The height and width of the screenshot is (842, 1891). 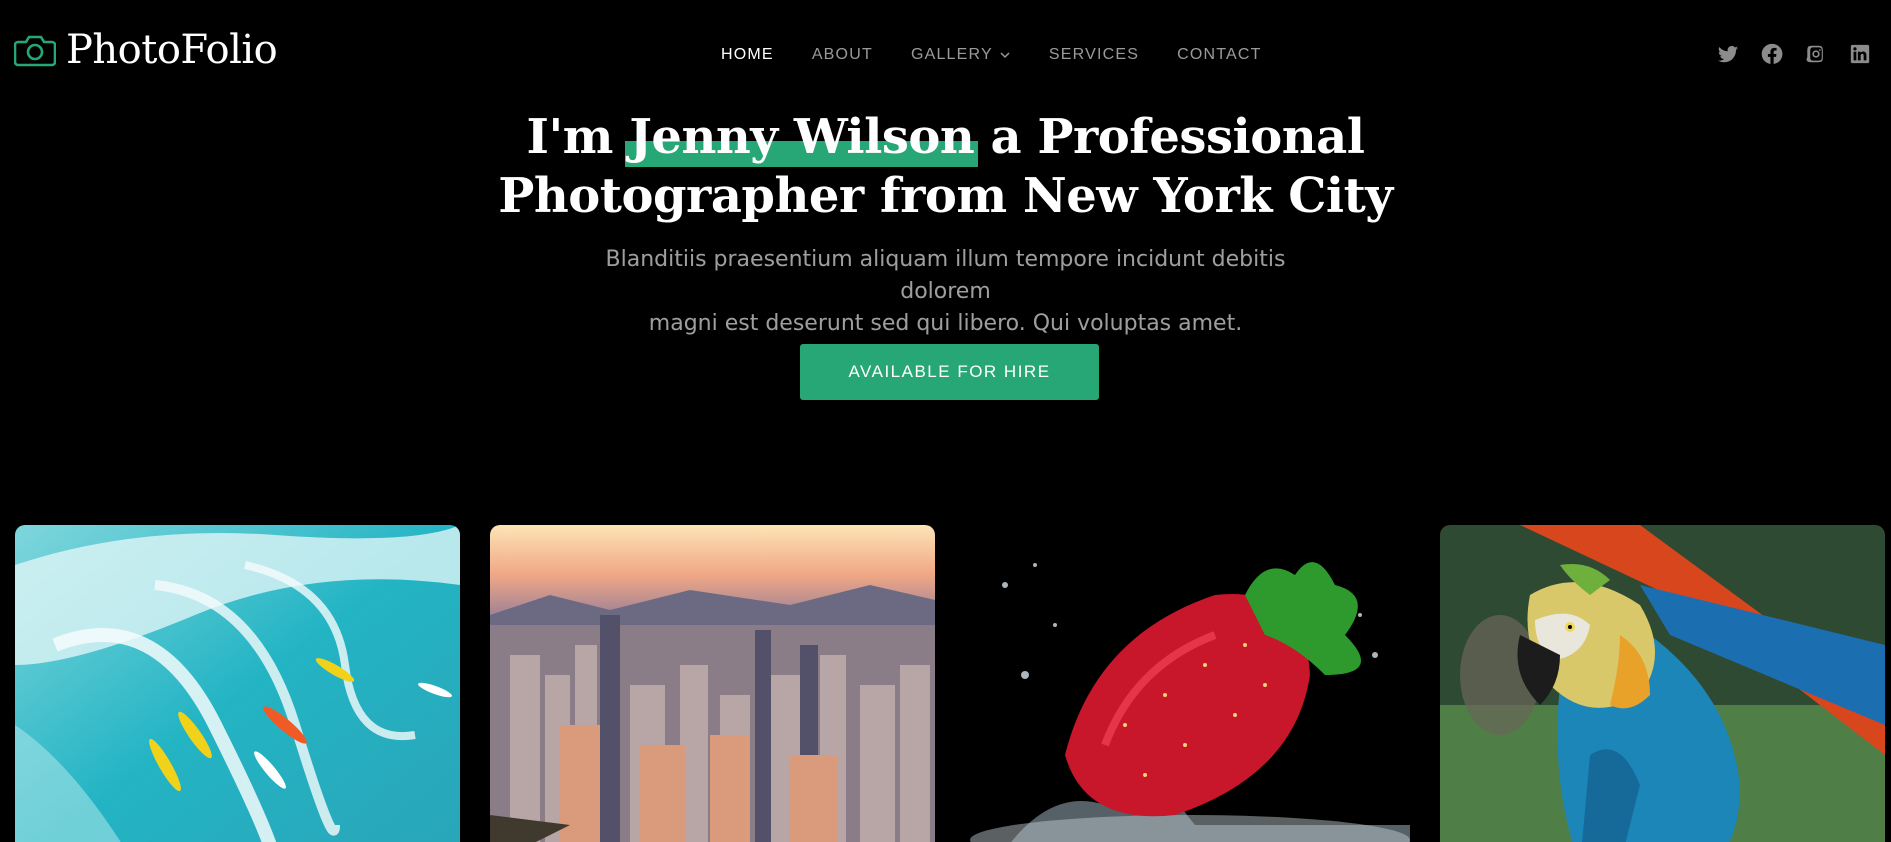 What do you see at coordinates (1177, 137) in the screenshot?
I see `hero-title-suffix: a Professional` at bounding box center [1177, 137].